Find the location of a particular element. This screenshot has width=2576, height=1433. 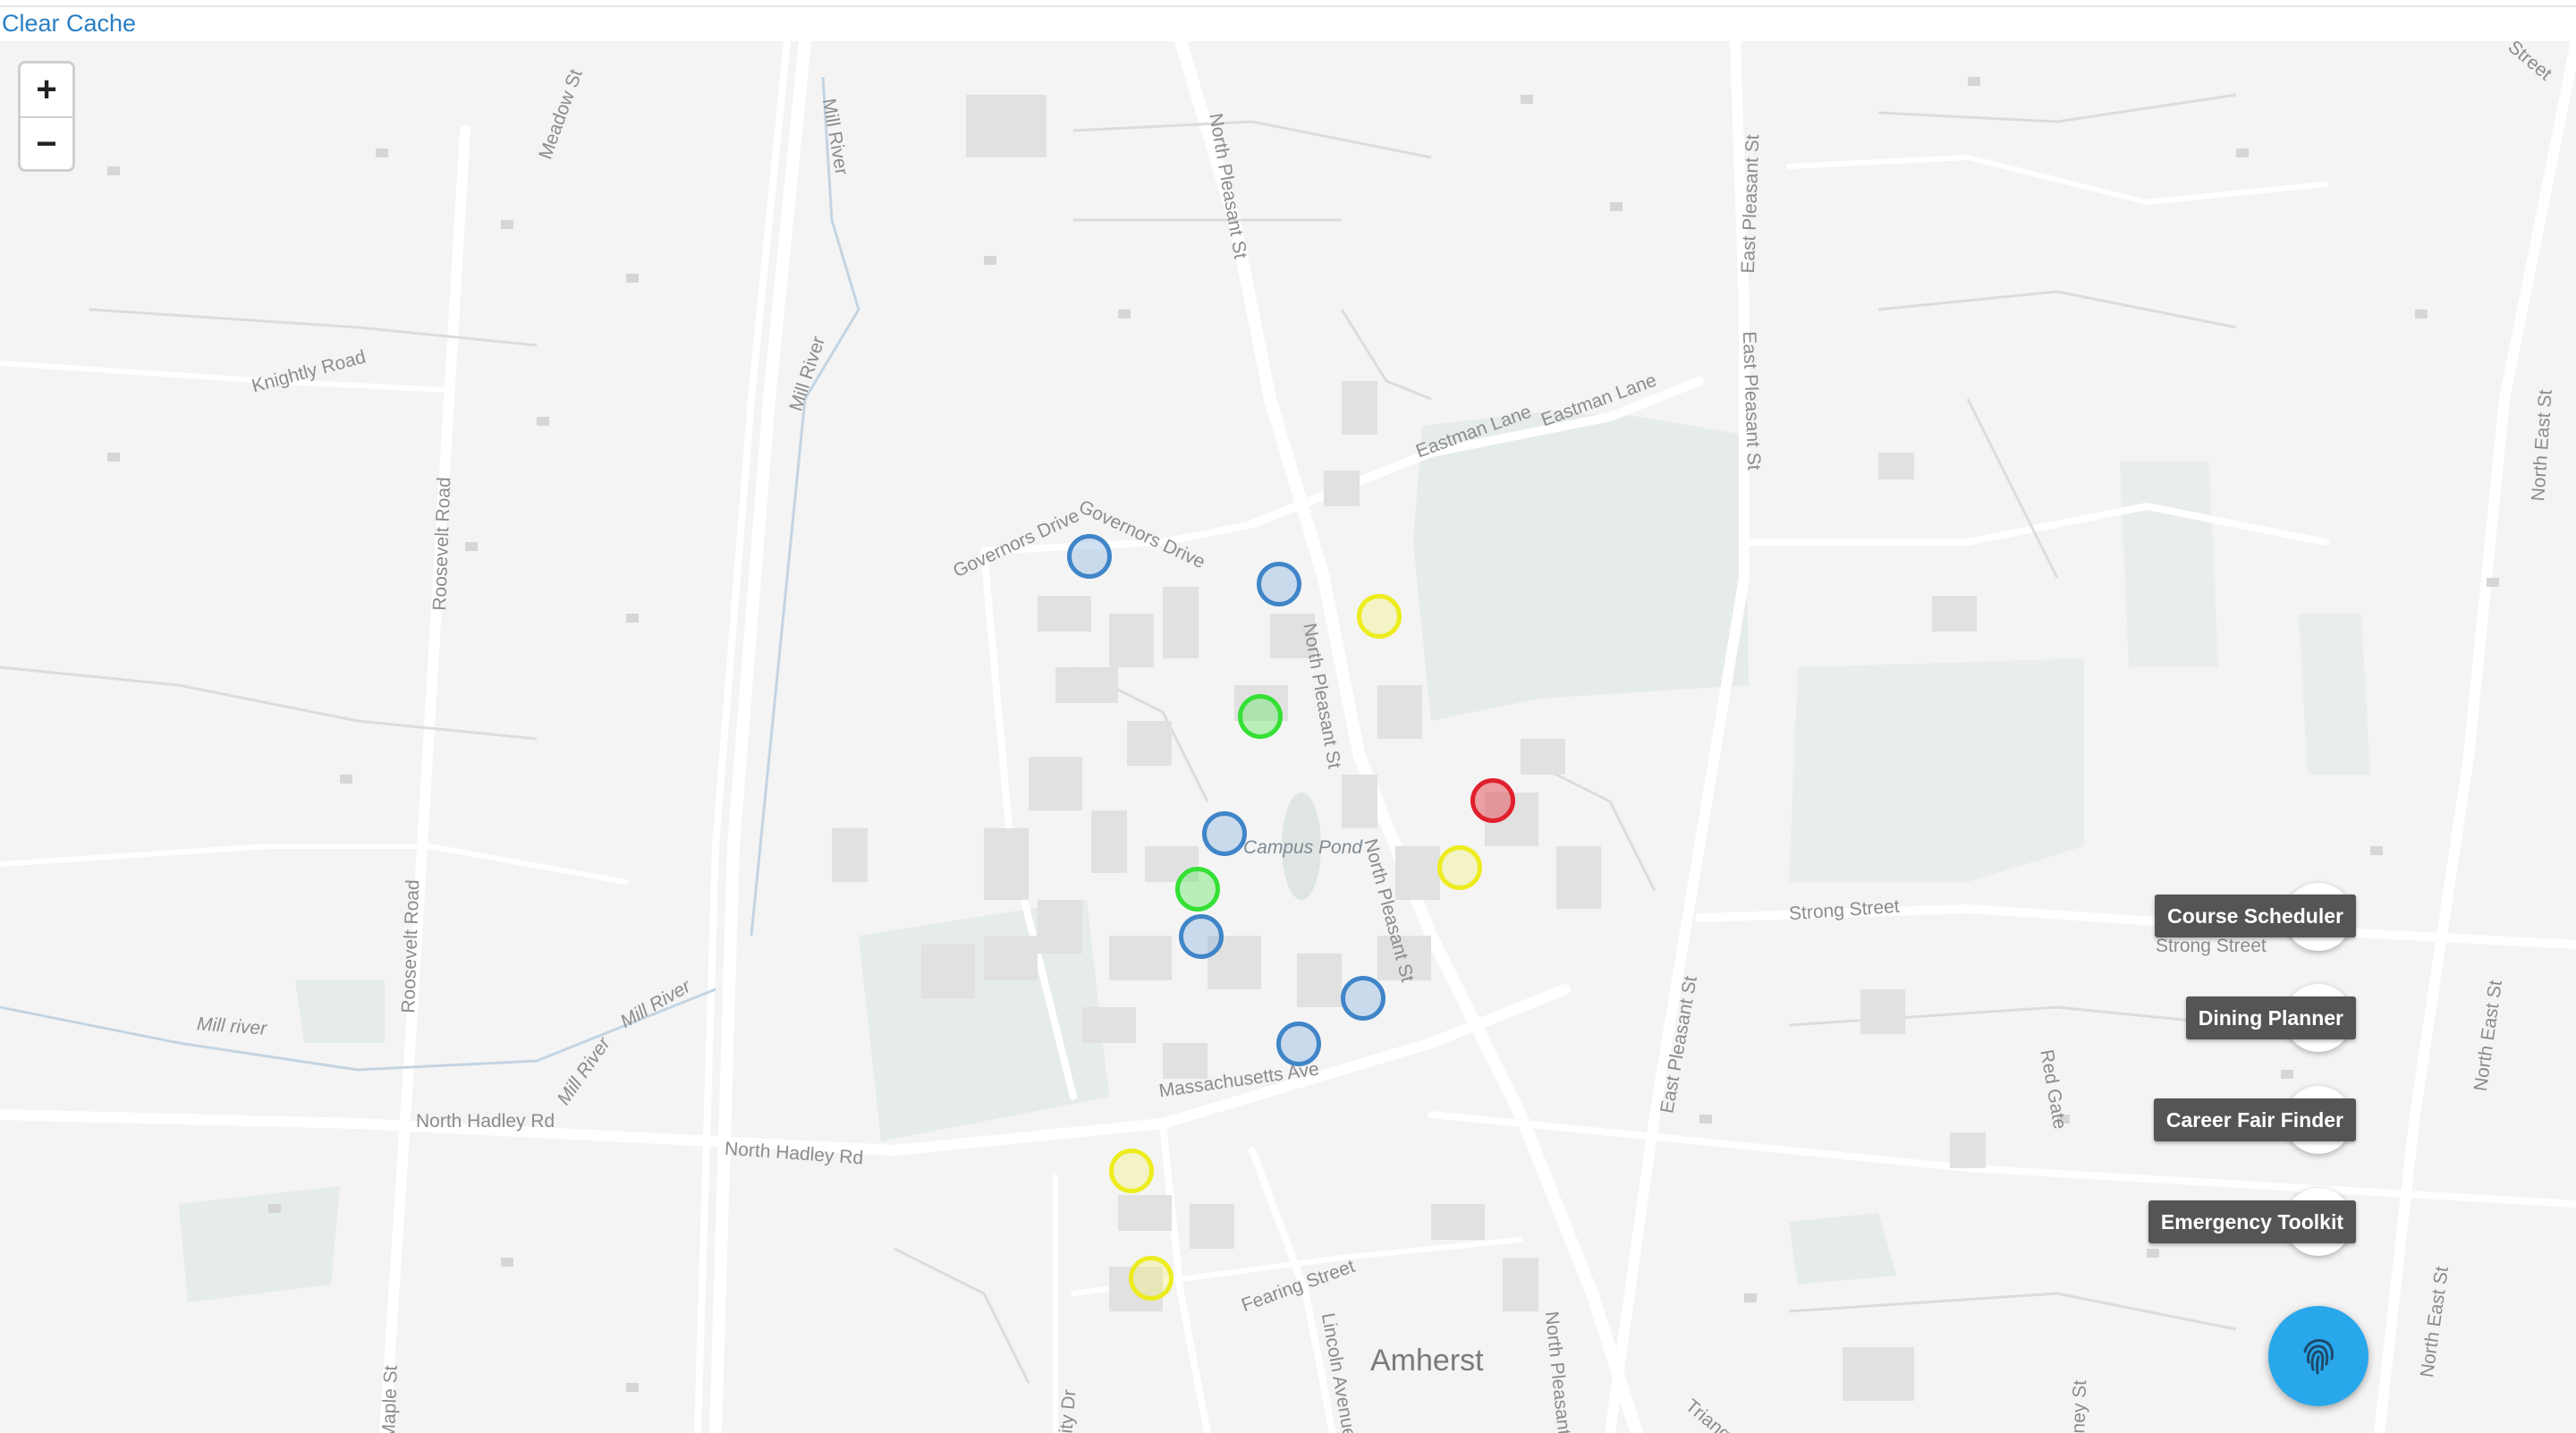

dining-planner-label: Dining Planner is located at coordinates (2270, 1017).